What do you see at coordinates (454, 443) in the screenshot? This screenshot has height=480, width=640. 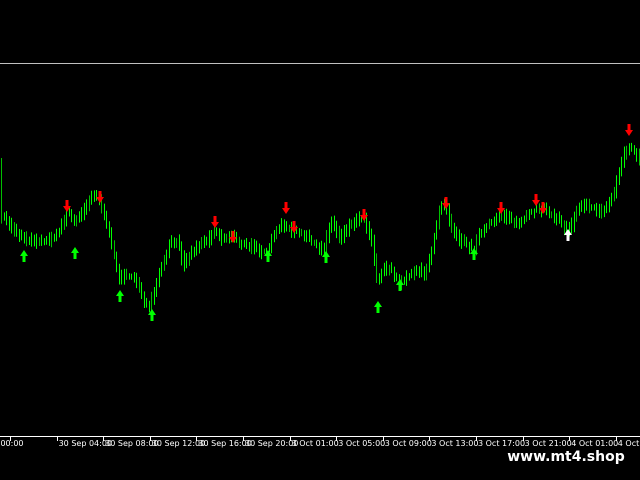 I see `time-tick-label: 3 Oct 13:00` at bounding box center [454, 443].